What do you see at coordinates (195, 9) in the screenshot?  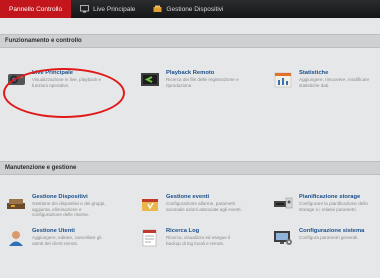 I see `tab-label: Gestione Dispositivi` at bounding box center [195, 9].